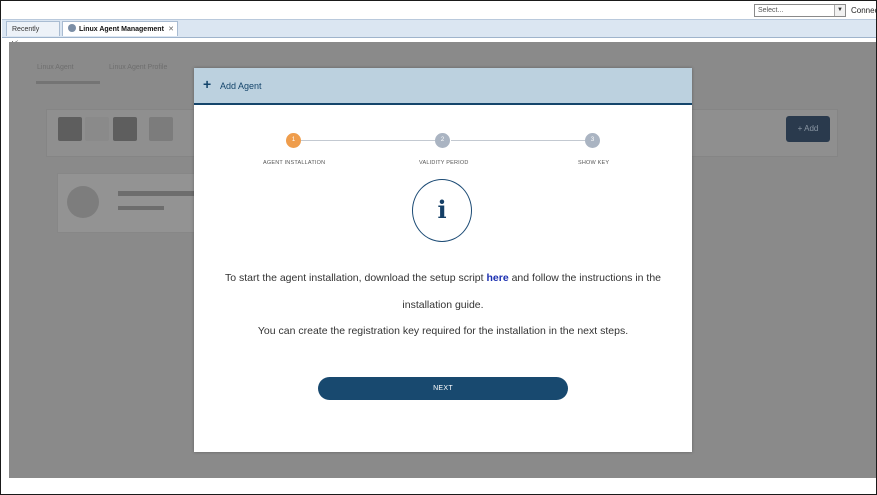  I want to click on agent-version-placeholder, so click(141, 208).